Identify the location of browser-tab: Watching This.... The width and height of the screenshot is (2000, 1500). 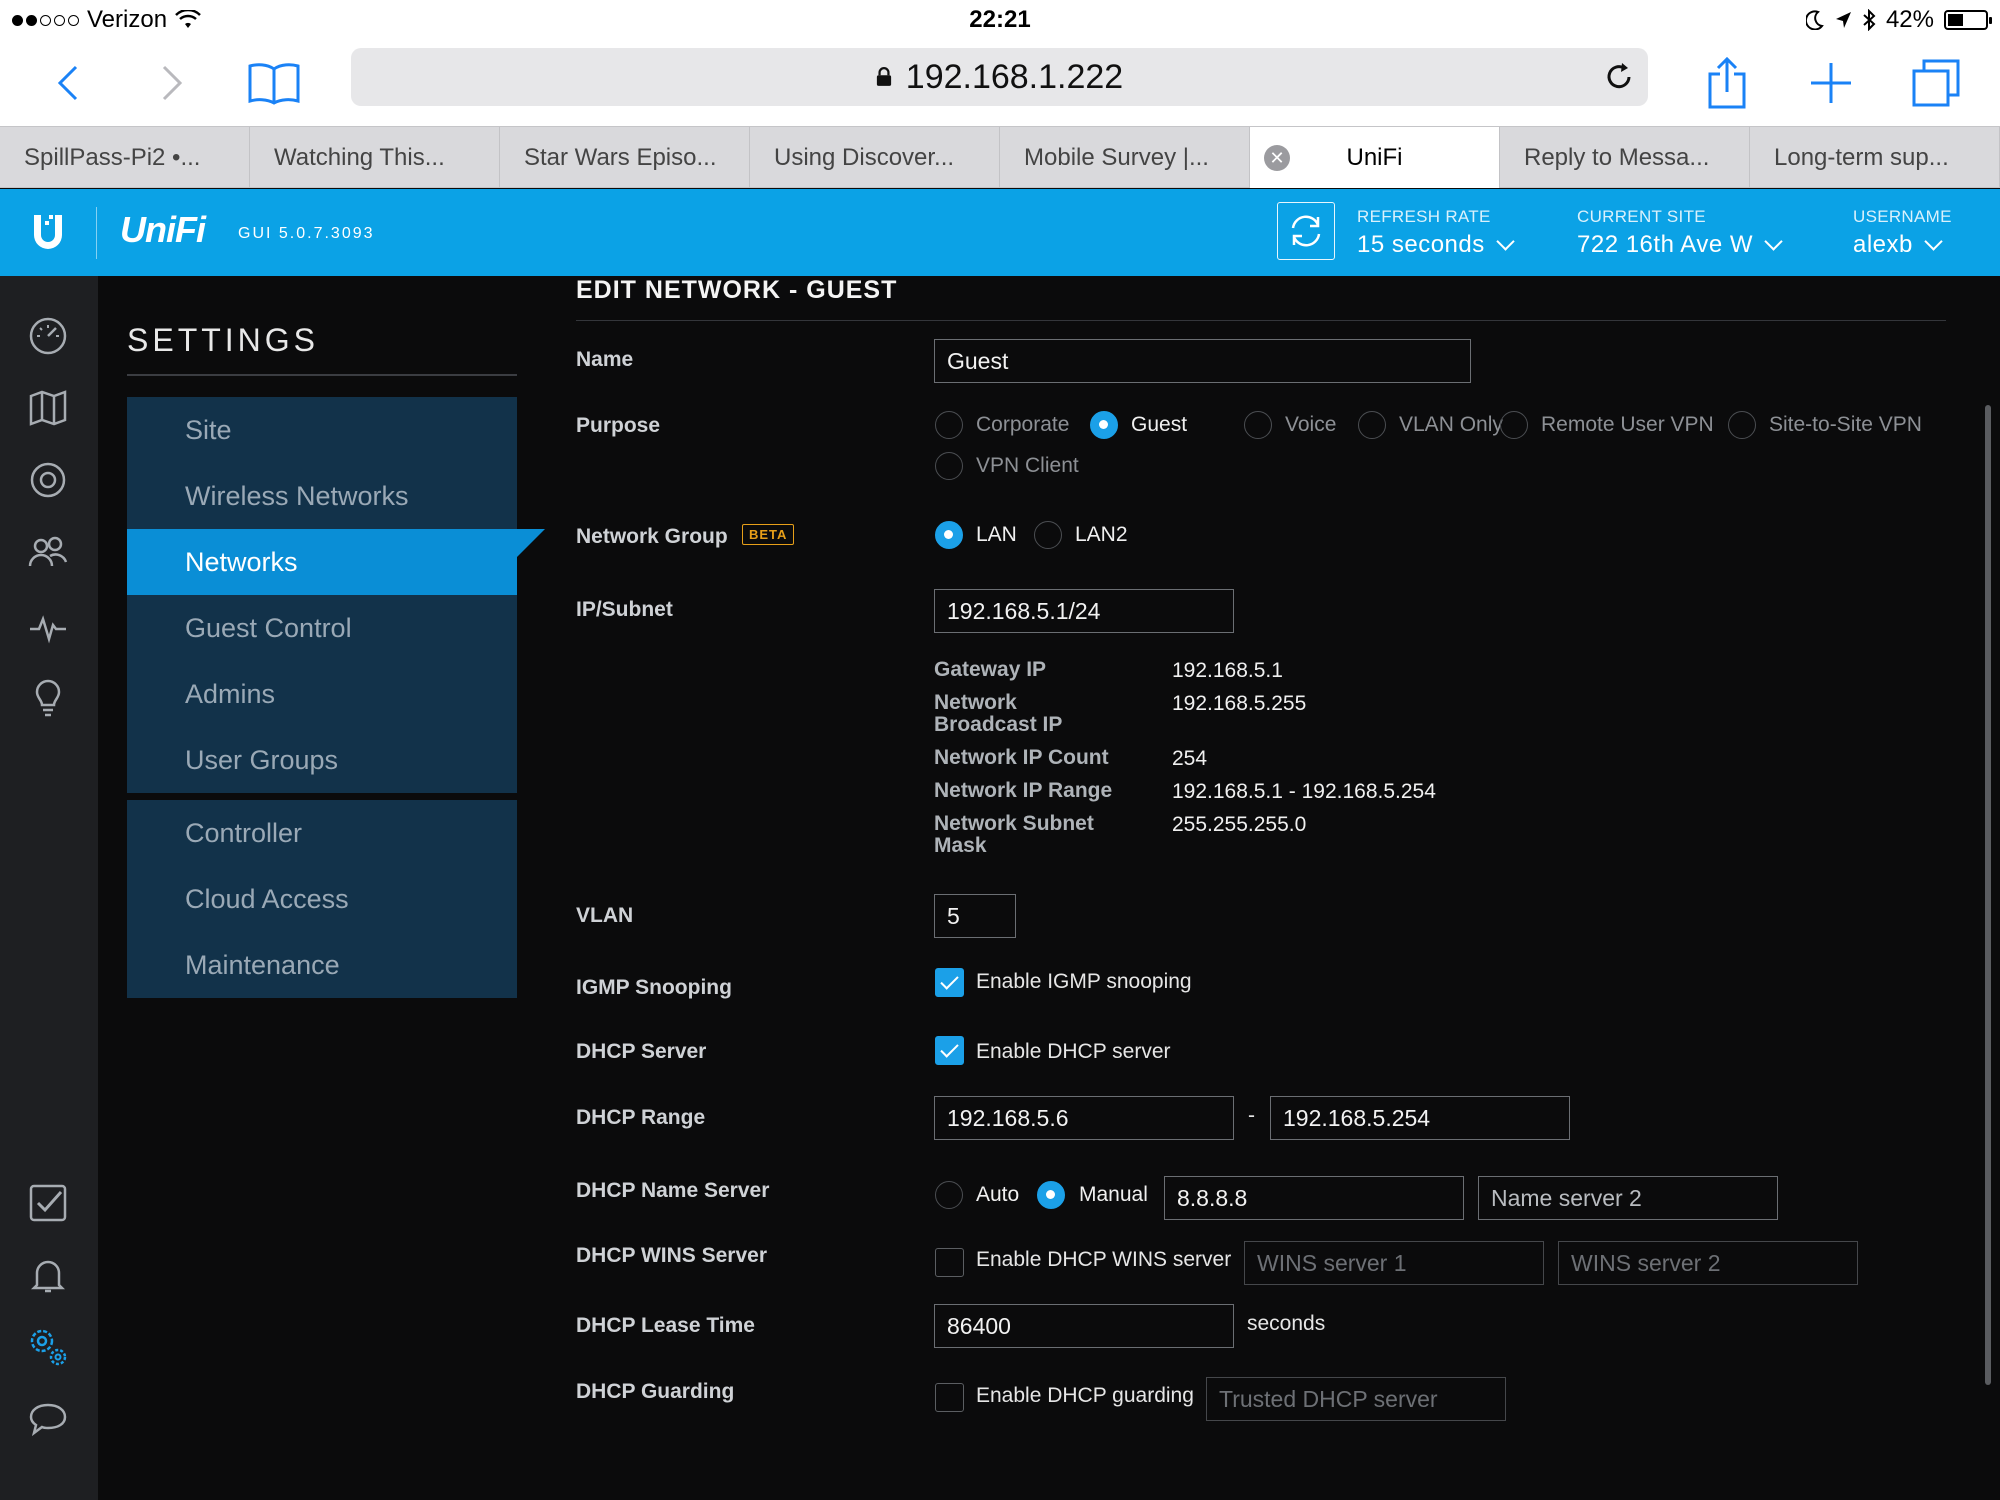
(375, 157).